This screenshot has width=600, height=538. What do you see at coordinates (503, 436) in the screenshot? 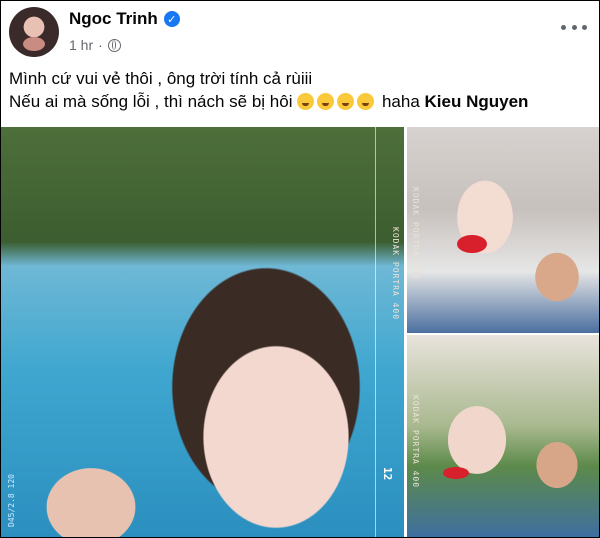
I see `photo-bottom-right: KODAK PORTRA 400` at bounding box center [503, 436].